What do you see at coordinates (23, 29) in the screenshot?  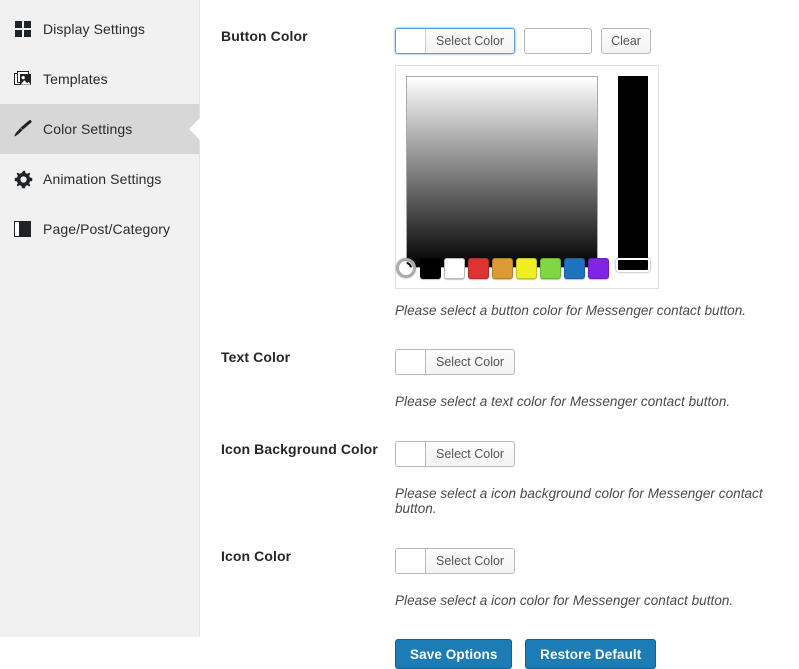 I see `grid-icon` at bounding box center [23, 29].